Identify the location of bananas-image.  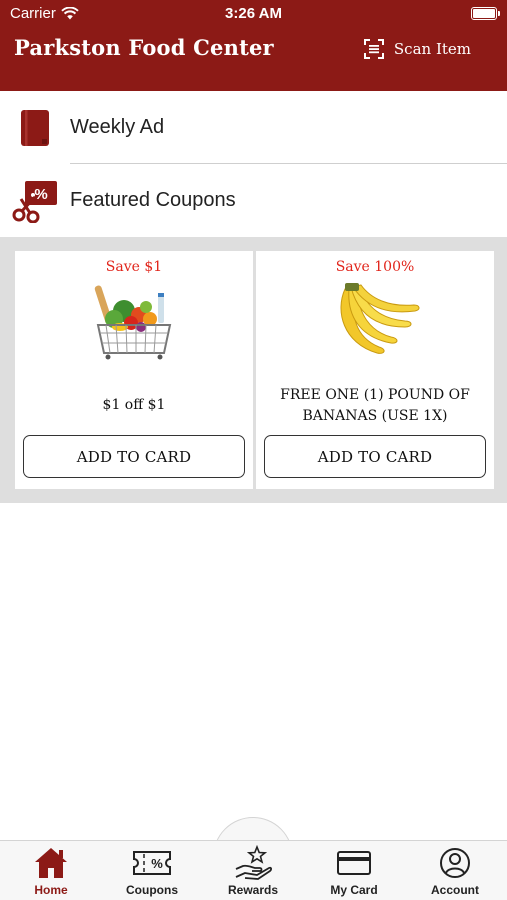
(380, 318).